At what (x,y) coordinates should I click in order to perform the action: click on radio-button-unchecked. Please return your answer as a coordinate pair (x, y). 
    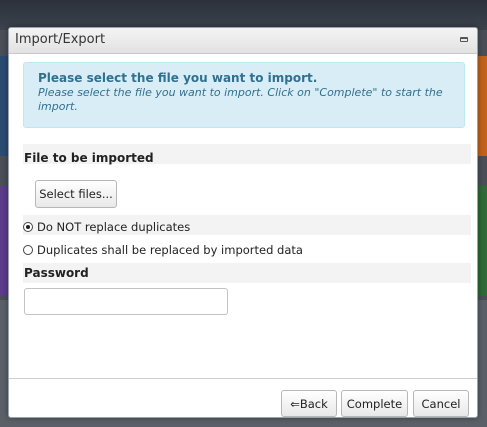
    Looking at the image, I should click on (28, 250).